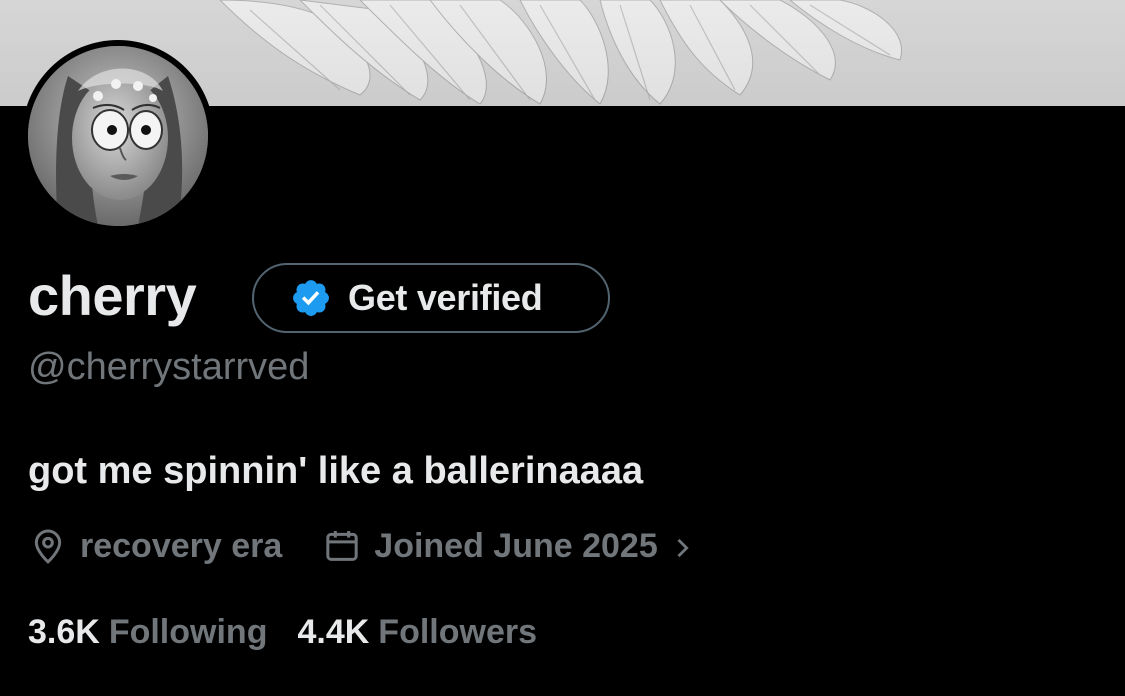  Describe the element at coordinates (336, 471) in the screenshot. I see `bio-text: got me spinnin' like a ballerinaaaa` at that location.